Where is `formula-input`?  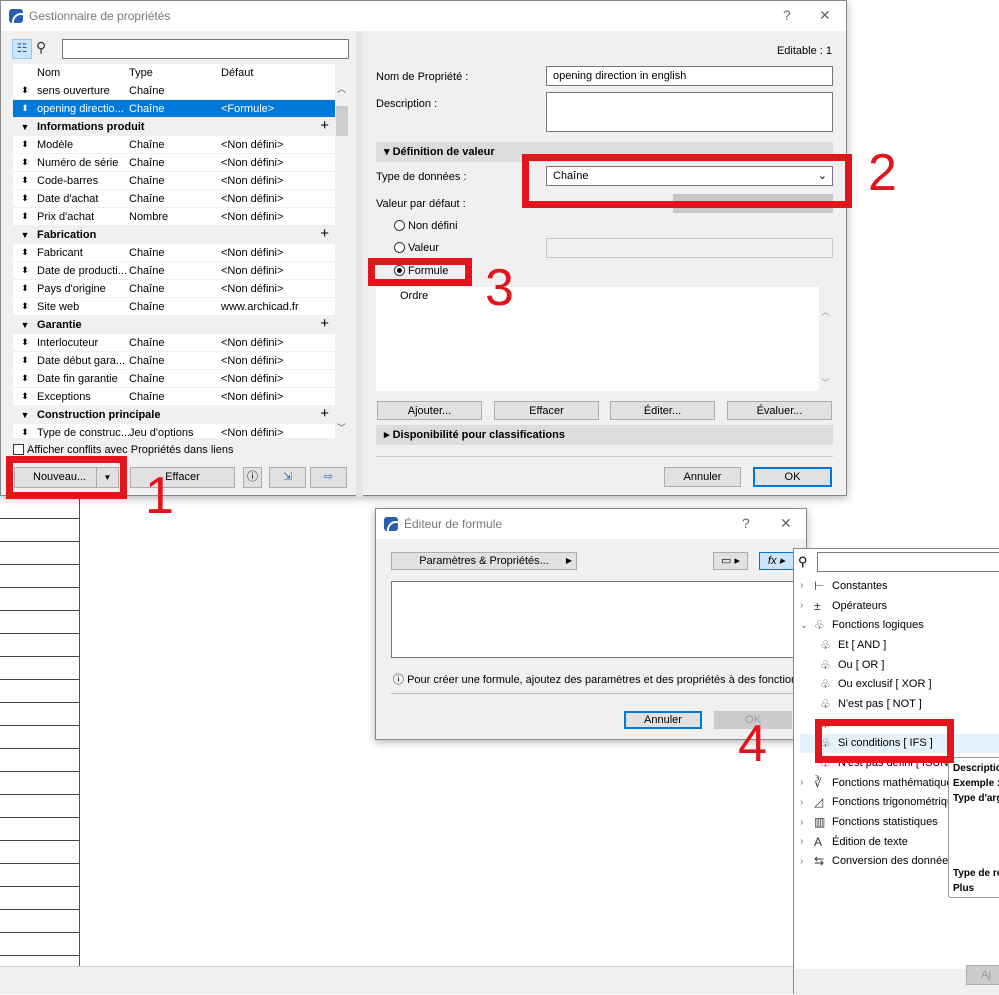 formula-input is located at coordinates (593, 619).